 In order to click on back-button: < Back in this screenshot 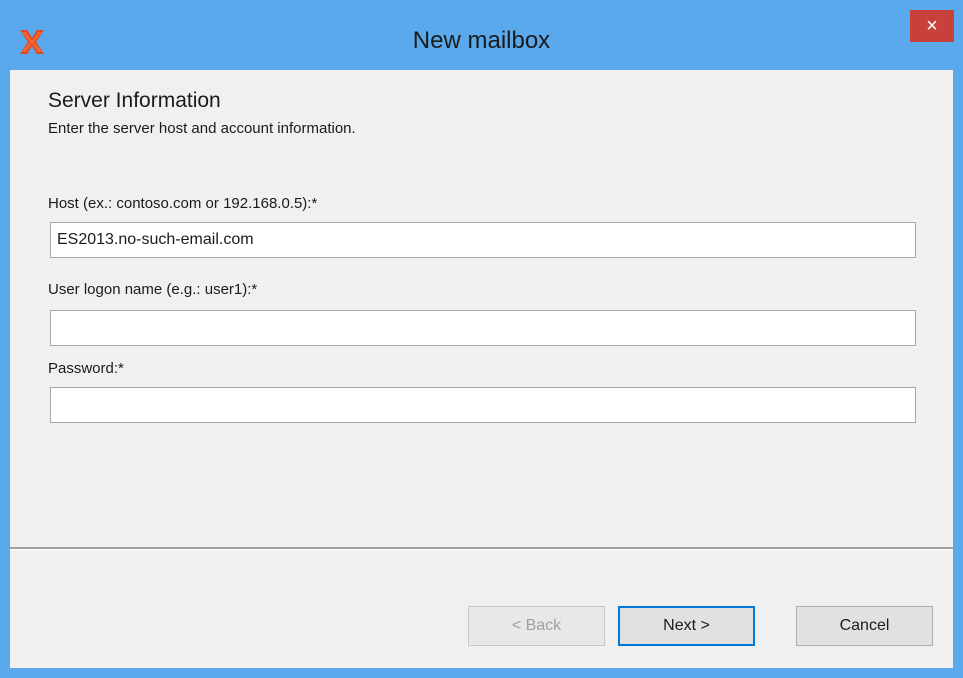, I will do `click(536, 626)`.